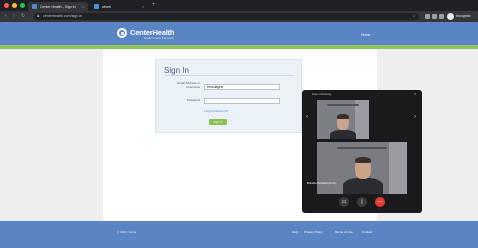 The image size is (478, 248). I want to click on signin-button: Sign In, so click(218, 122).